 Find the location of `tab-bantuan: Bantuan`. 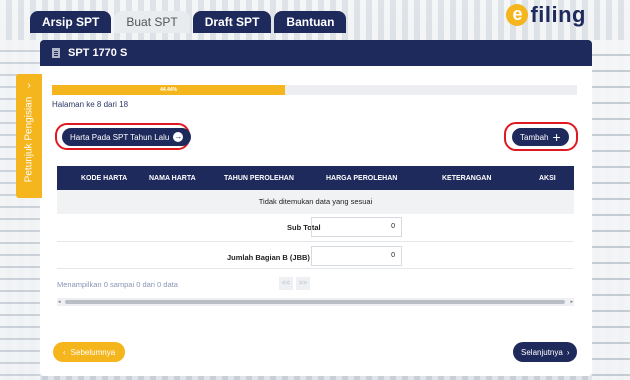

tab-bantuan: Bantuan is located at coordinates (310, 22).